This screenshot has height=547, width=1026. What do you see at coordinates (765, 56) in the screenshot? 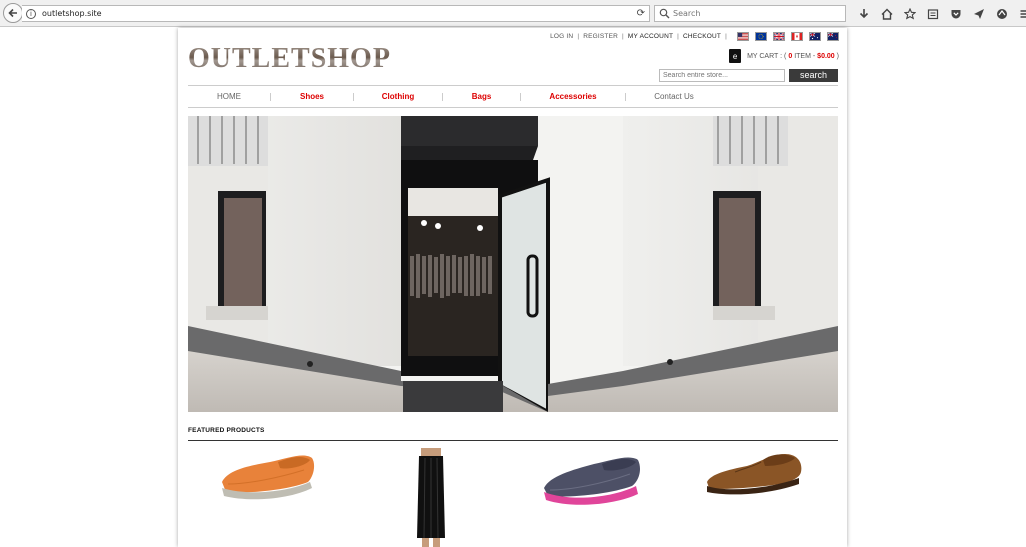
I see `cart-label: MY CART :` at bounding box center [765, 56].